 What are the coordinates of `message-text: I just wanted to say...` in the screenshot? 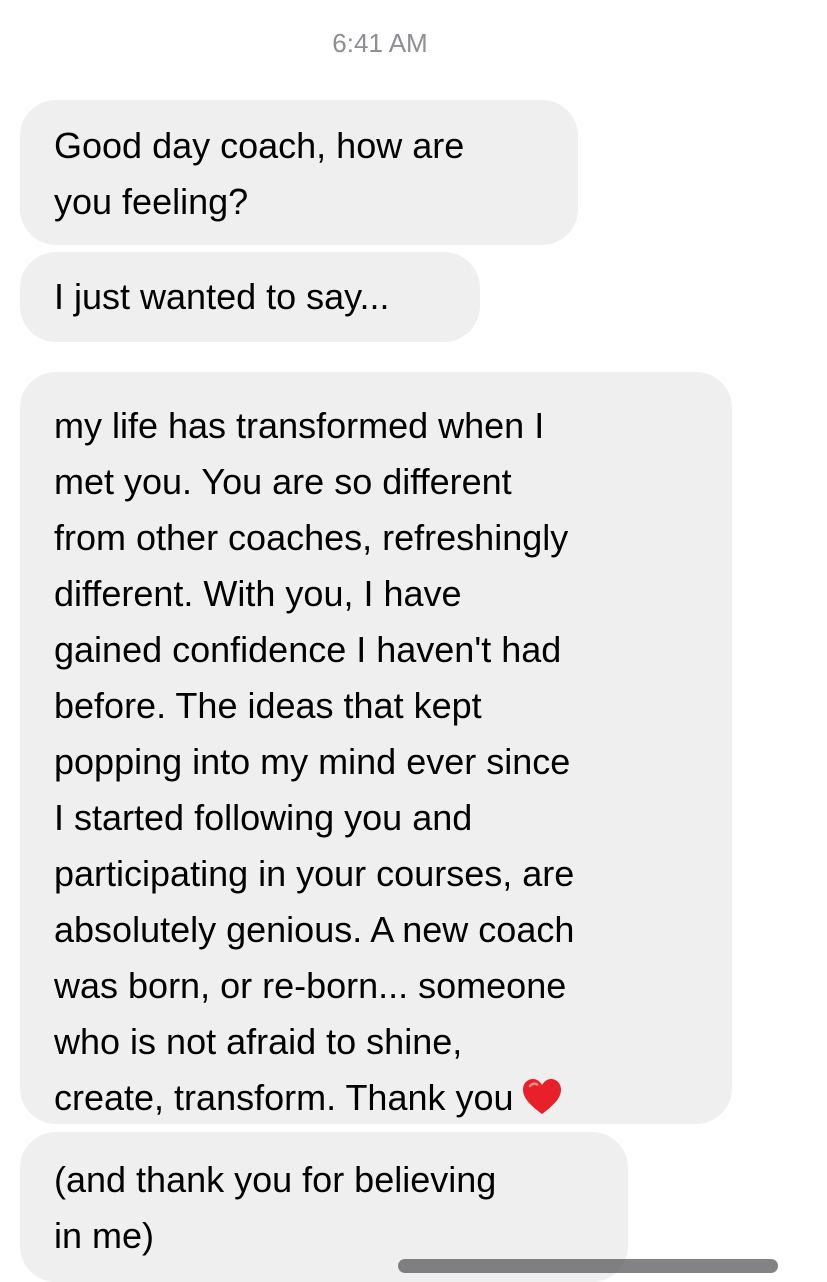 It's located at (222, 296).